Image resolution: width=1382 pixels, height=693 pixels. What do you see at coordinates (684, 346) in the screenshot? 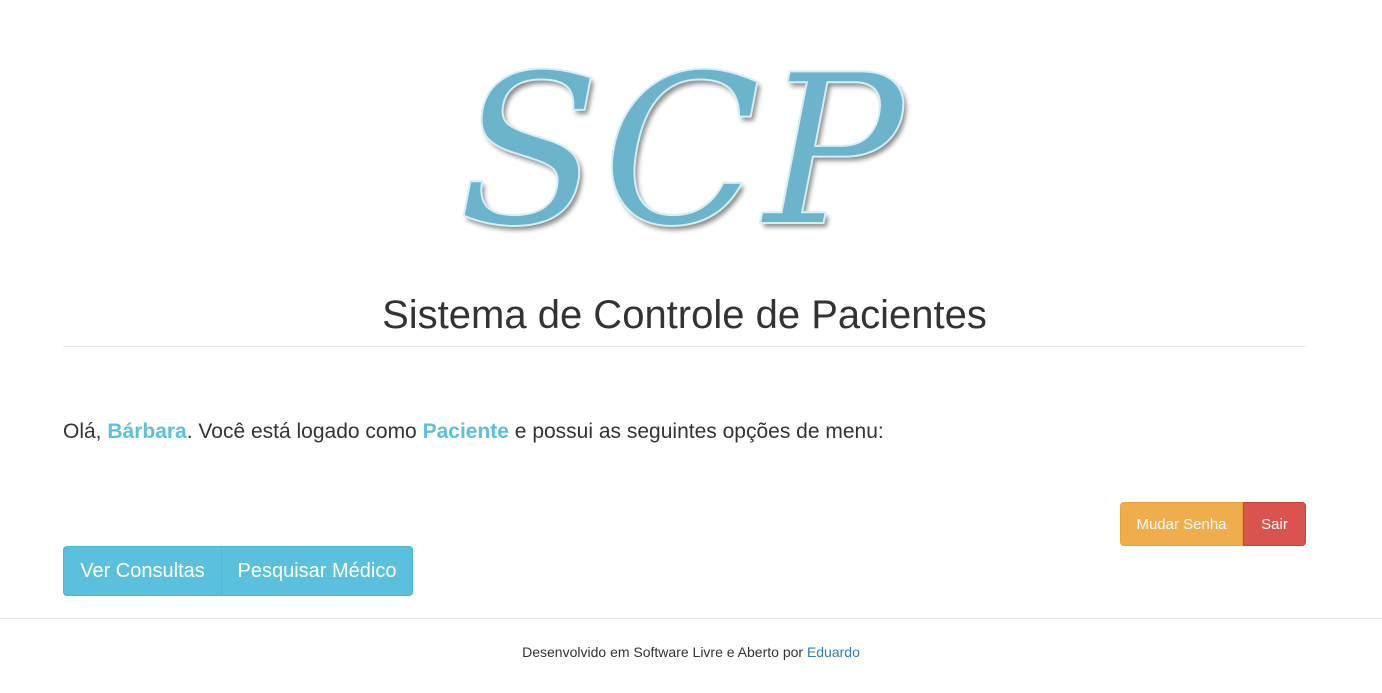
I see `title-divider` at bounding box center [684, 346].